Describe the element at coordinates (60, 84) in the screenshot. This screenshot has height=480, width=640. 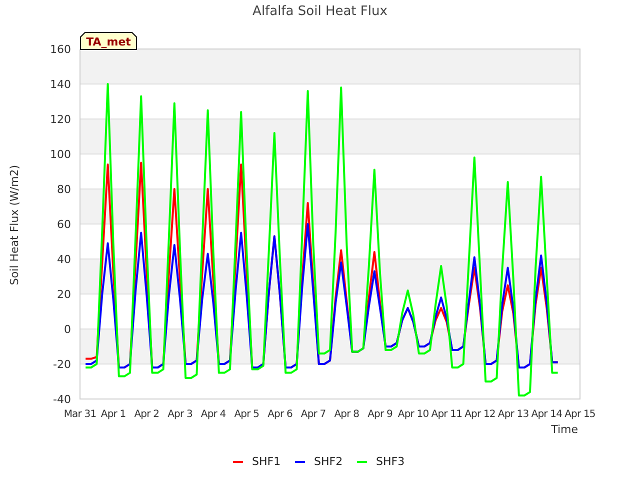
I see `y-tick-label: 140` at that location.